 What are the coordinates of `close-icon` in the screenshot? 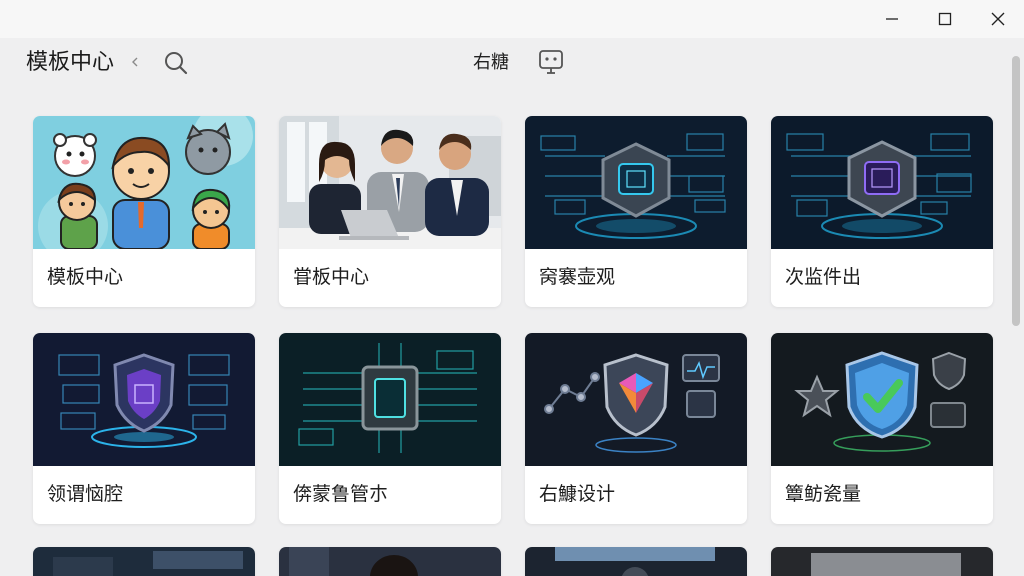 It's located at (998, 19).